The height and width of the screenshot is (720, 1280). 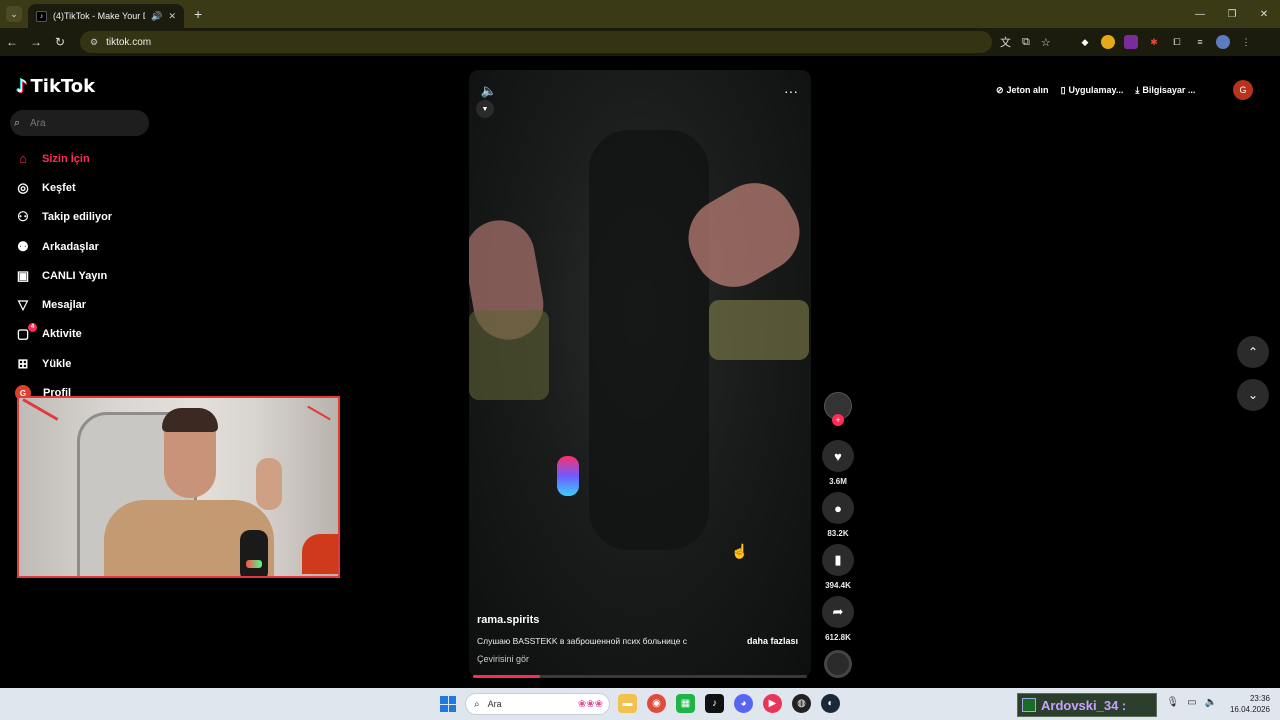 What do you see at coordinates (485, 109) in the screenshot?
I see `volume-slider-handle: ▼` at bounding box center [485, 109].